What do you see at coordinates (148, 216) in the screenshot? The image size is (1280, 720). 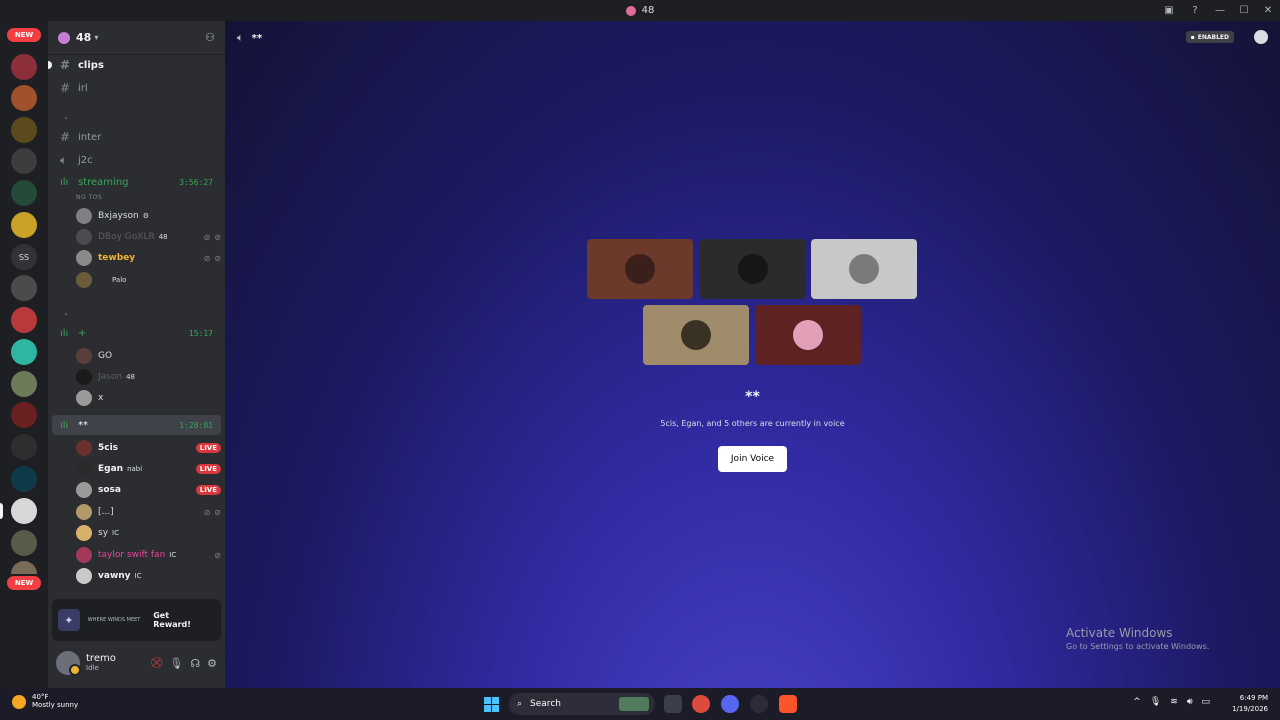 I see `voice-user: Bxjayson ⚙` at bounding box center [148, 216].